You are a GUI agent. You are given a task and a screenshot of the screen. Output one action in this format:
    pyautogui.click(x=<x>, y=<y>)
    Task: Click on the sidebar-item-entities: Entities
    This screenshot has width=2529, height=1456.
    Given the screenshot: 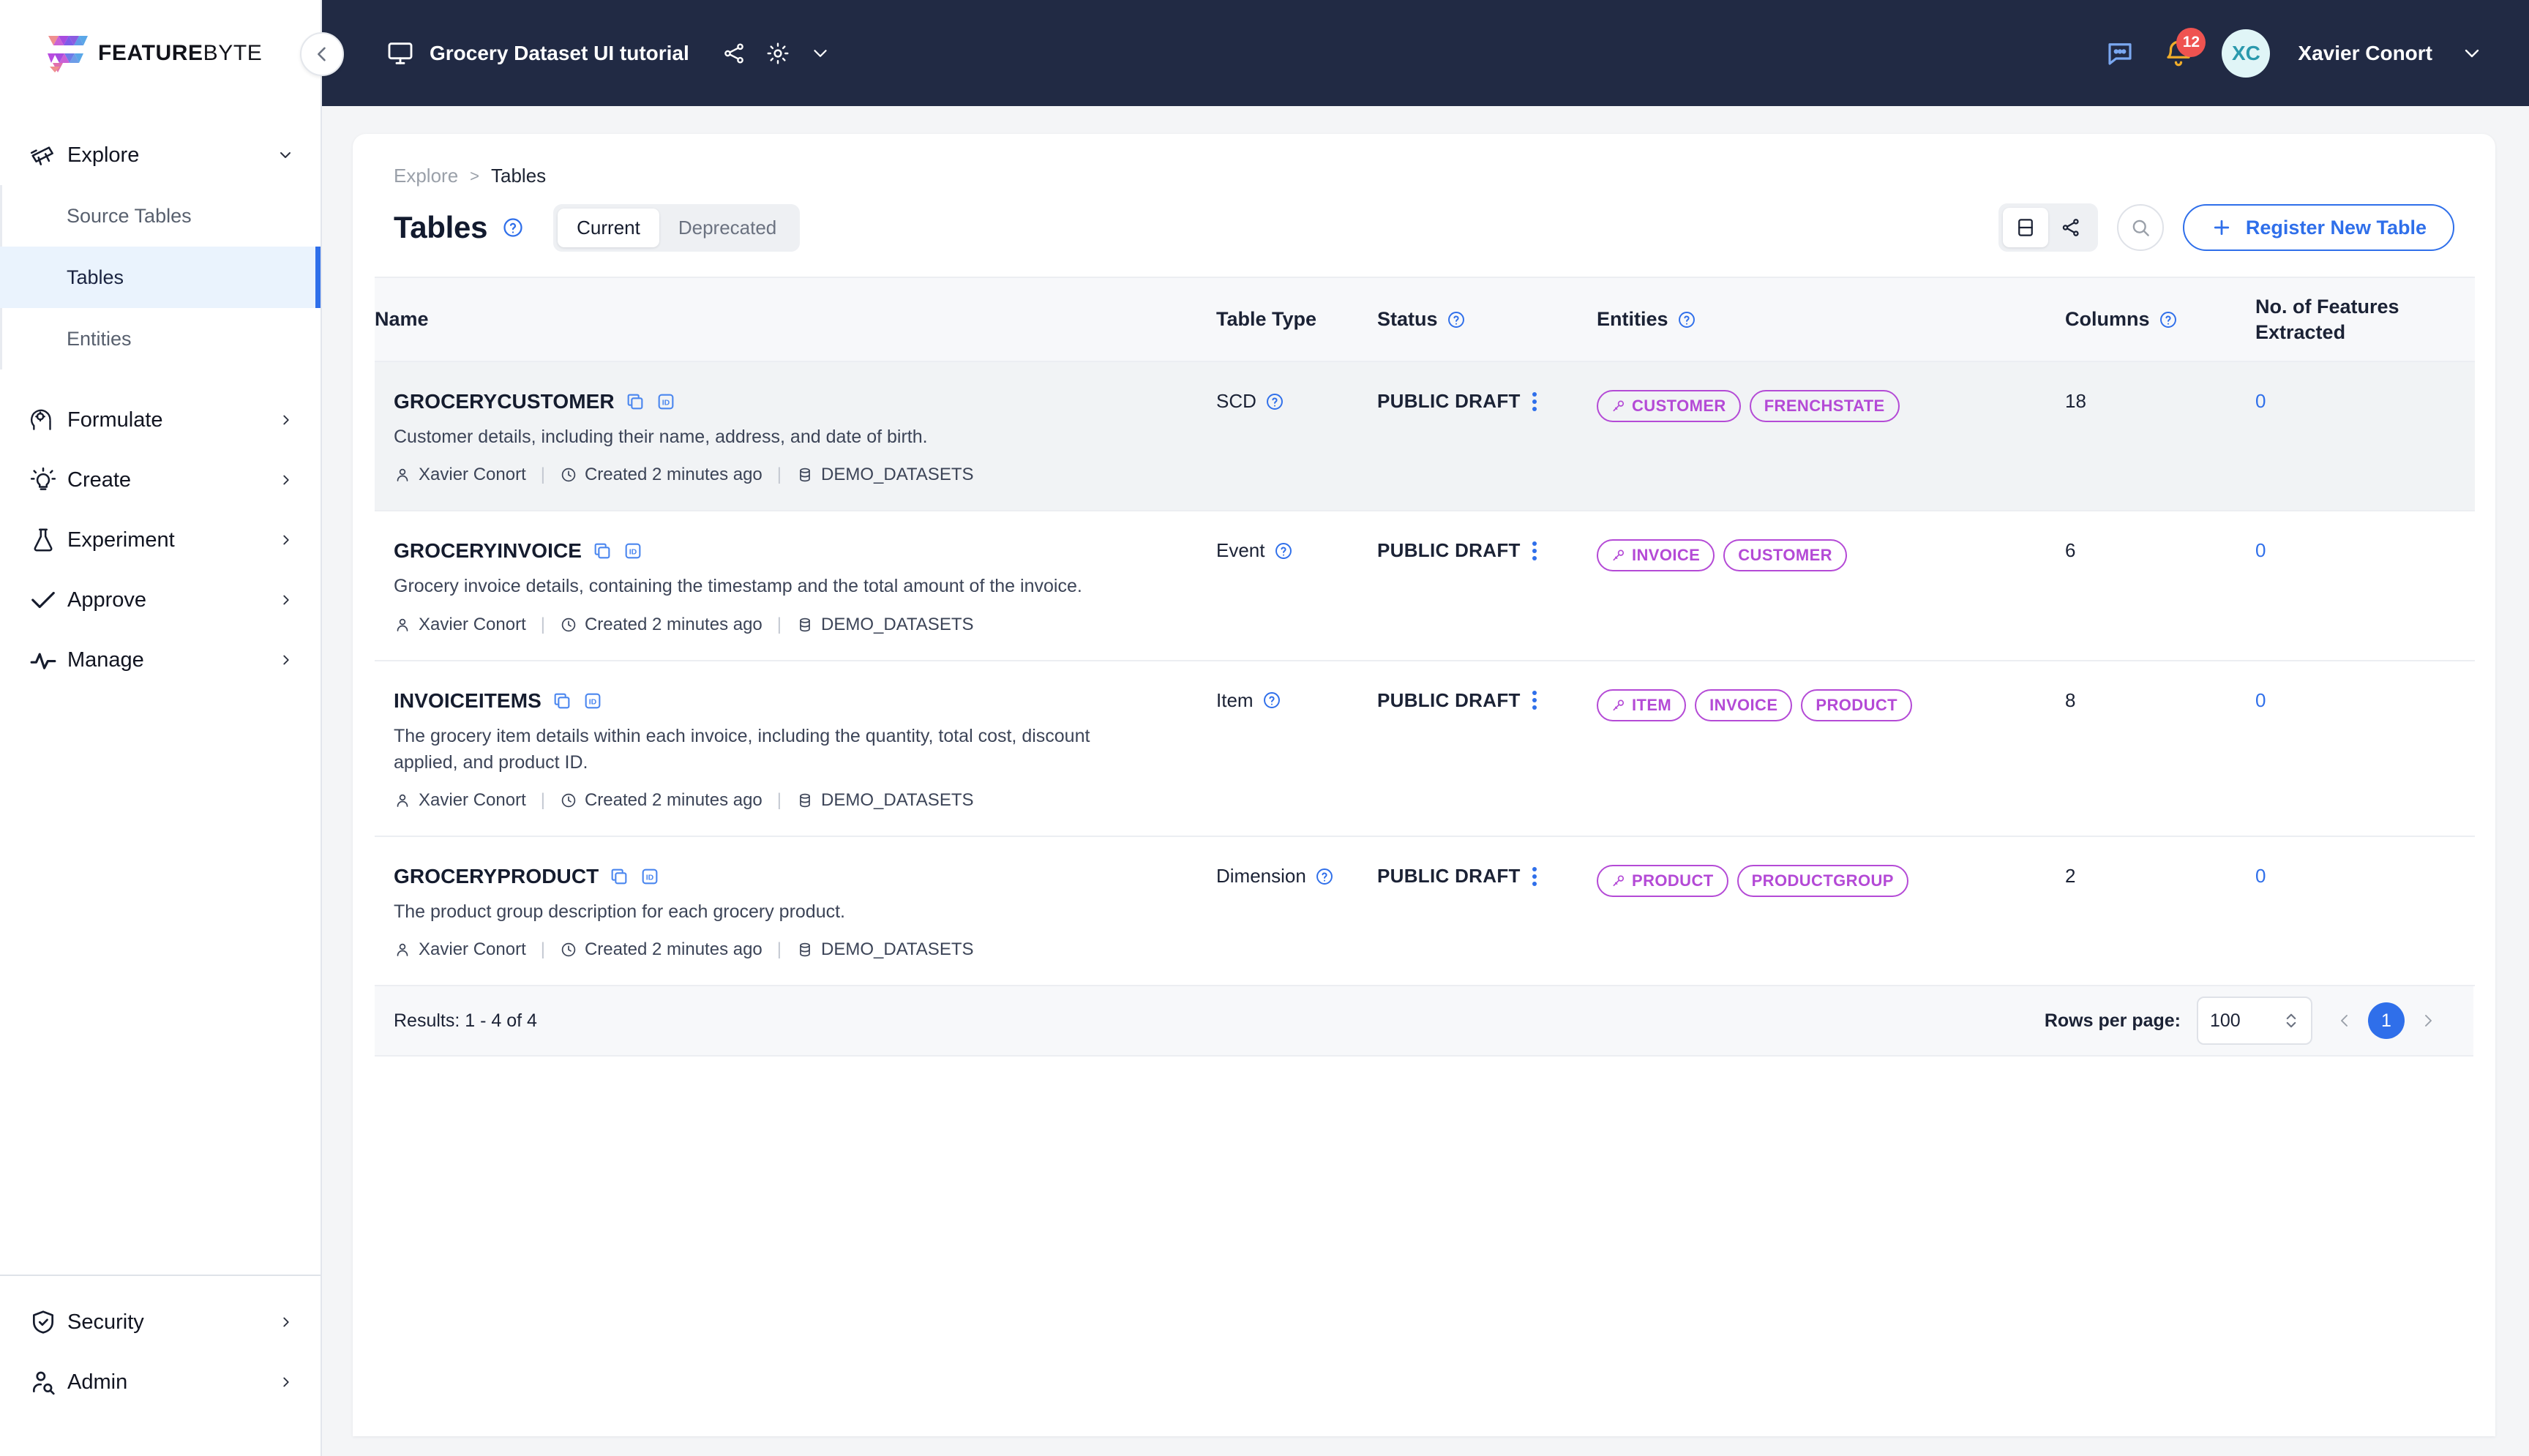 What is the action you would take?
    pyautogui.click(x=160, y=338)
    